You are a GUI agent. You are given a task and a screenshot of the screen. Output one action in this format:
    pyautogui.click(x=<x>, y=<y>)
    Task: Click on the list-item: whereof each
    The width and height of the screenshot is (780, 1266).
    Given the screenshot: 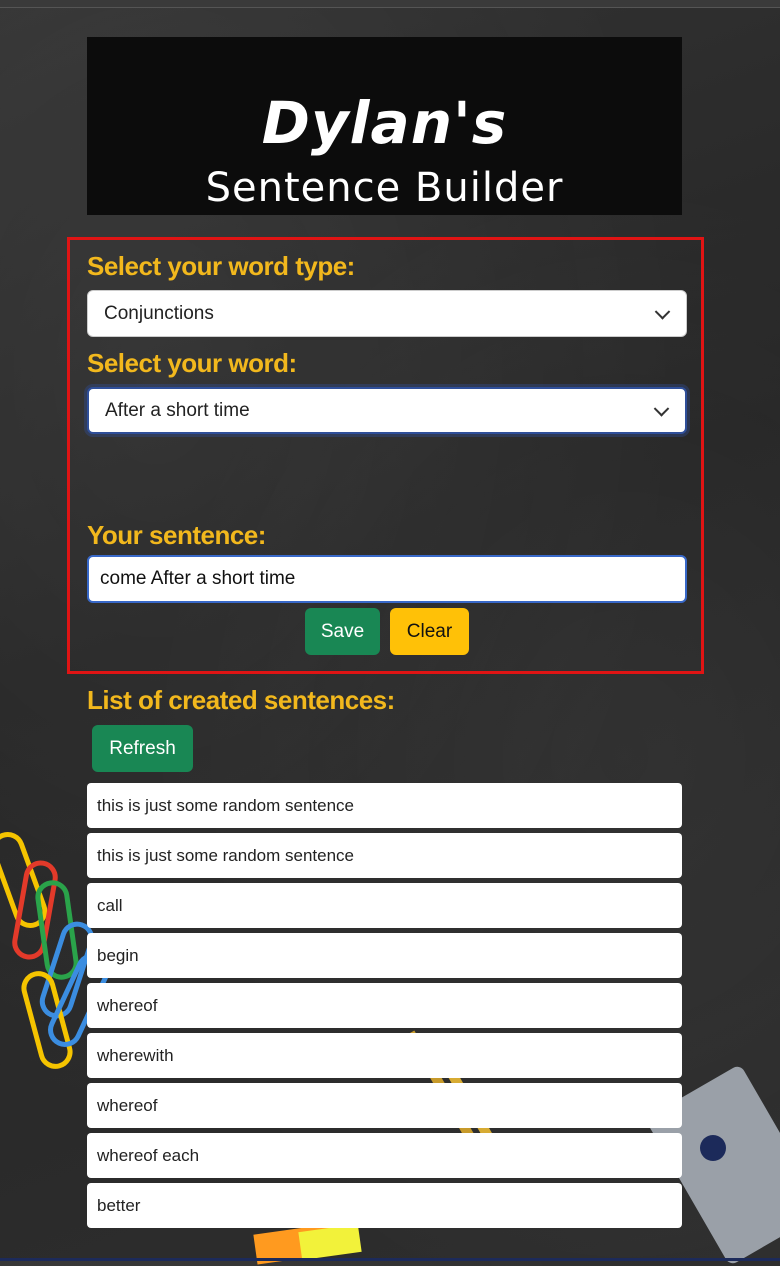 What is the action you would take?
    pyautogui.click(x=384, y=1155)
    